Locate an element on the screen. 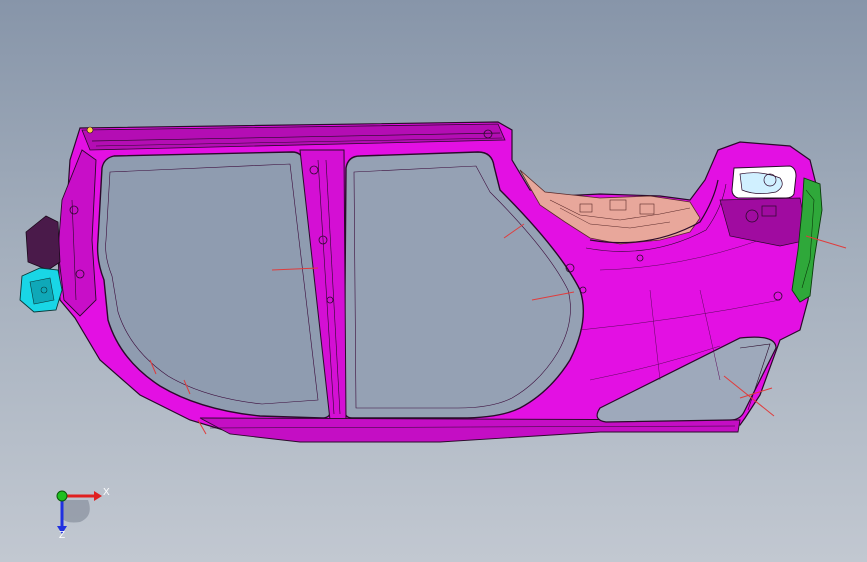  triad-x-label: X is located at coordinates (106, 492).